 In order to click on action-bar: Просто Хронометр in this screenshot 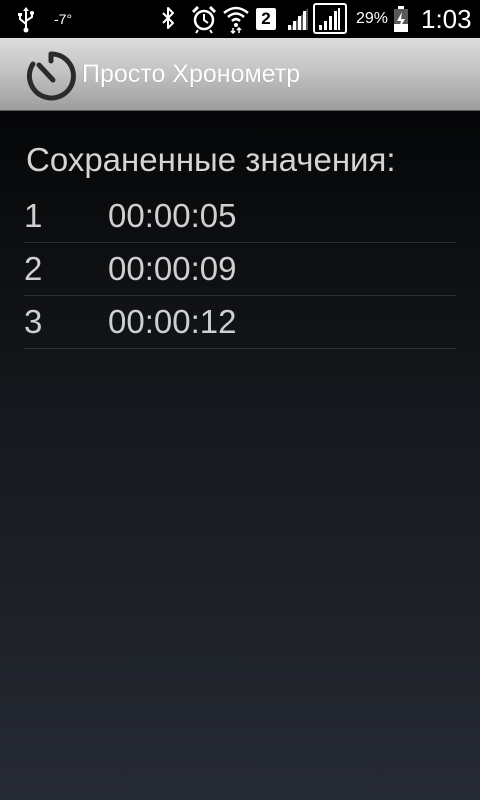, I will do `click(240, 74)`.